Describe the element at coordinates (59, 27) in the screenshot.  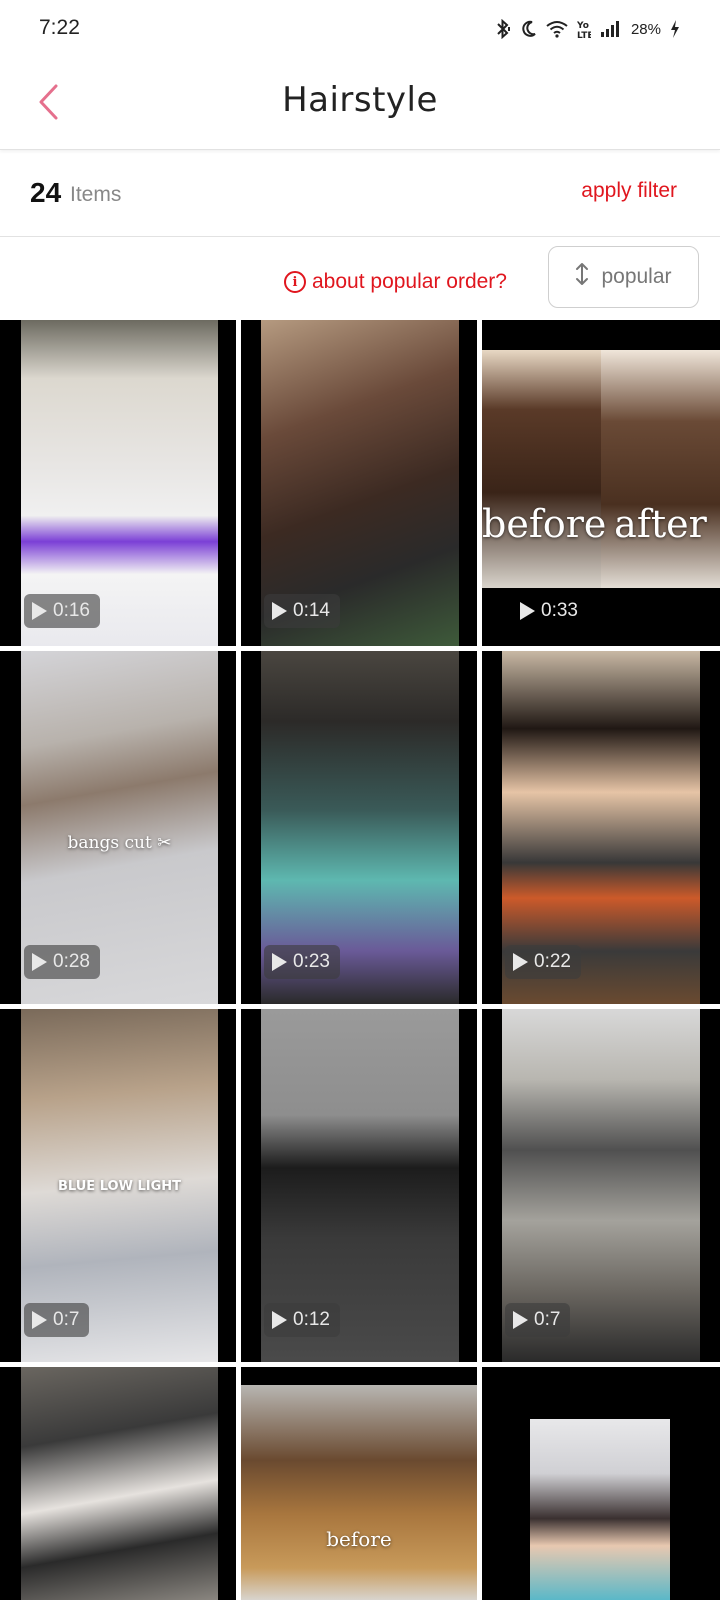
I see `status-time: 7:22` at that location.